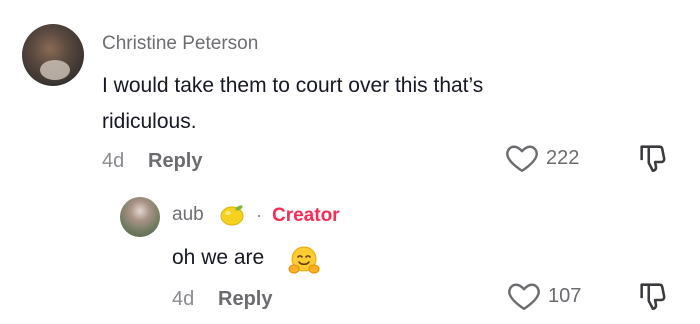  I want to click on reply-dislike-button, so click(653, 298).